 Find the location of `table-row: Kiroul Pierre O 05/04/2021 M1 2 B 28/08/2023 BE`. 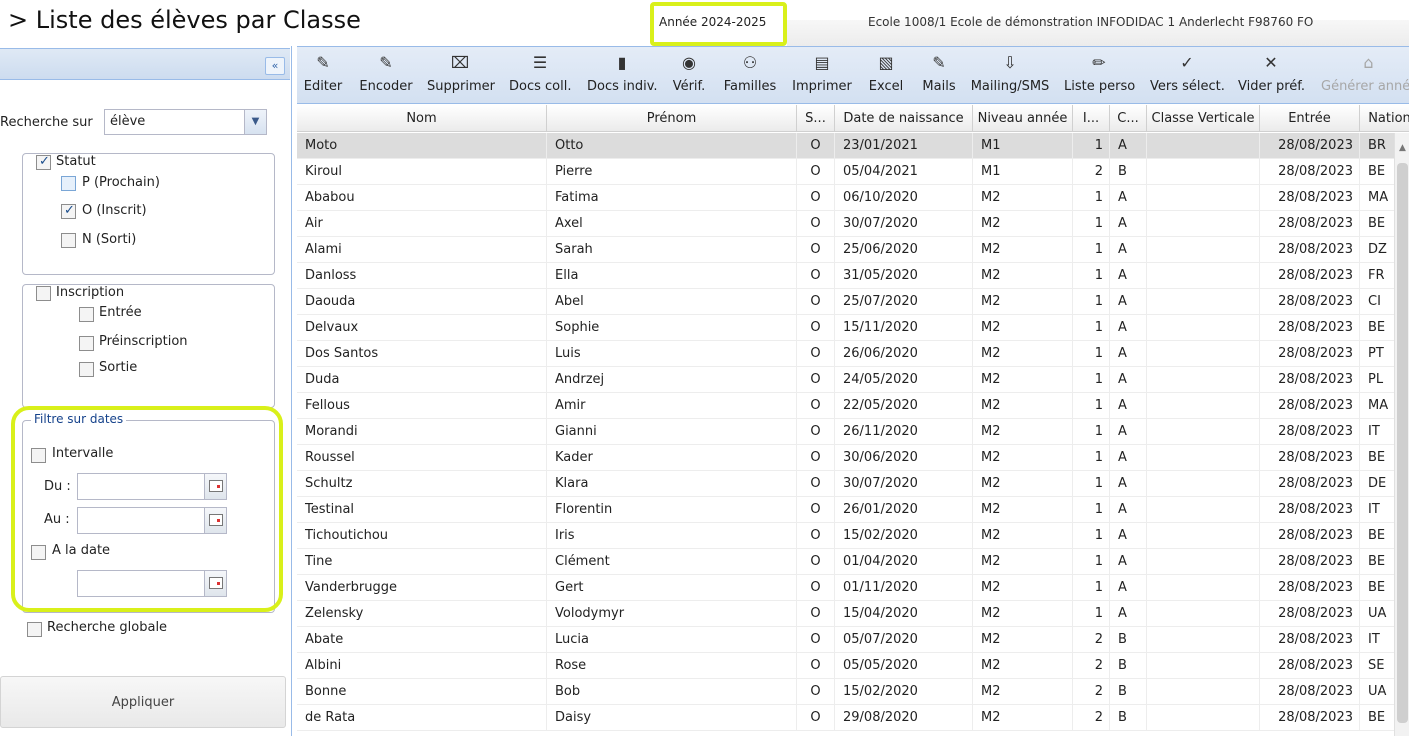

table-row: Kiroul Pierre O 05/04/2021 M1 2 B 28/08/2023 BE is located at coordinates (845, 172).